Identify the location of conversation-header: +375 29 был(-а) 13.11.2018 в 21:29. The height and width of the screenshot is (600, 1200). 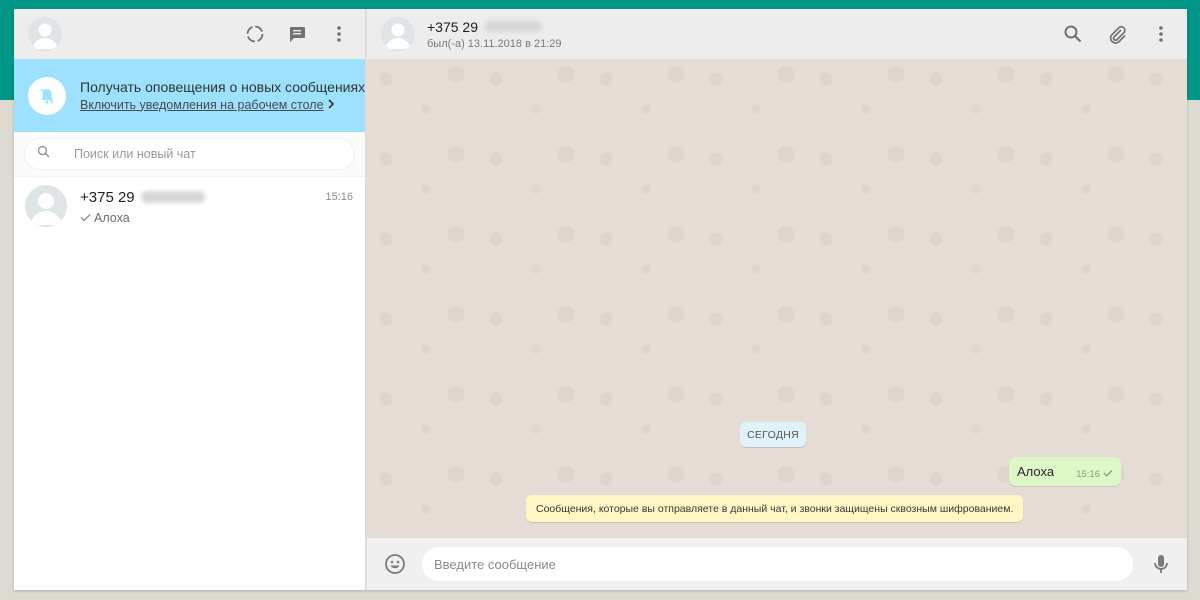
(776, 34).